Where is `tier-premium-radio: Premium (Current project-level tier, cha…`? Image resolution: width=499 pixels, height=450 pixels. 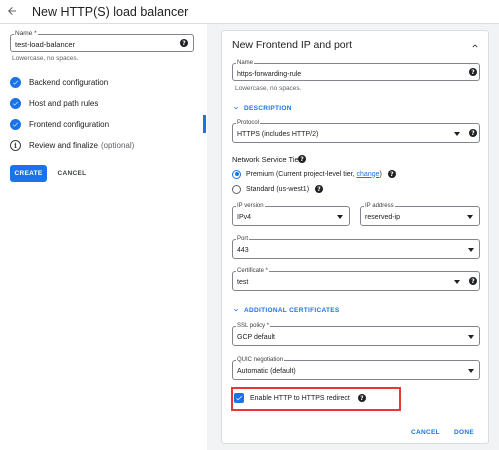
tier-premium-radio: Premium (Current project-level tier, cha… is located at coordinates (314, 174).